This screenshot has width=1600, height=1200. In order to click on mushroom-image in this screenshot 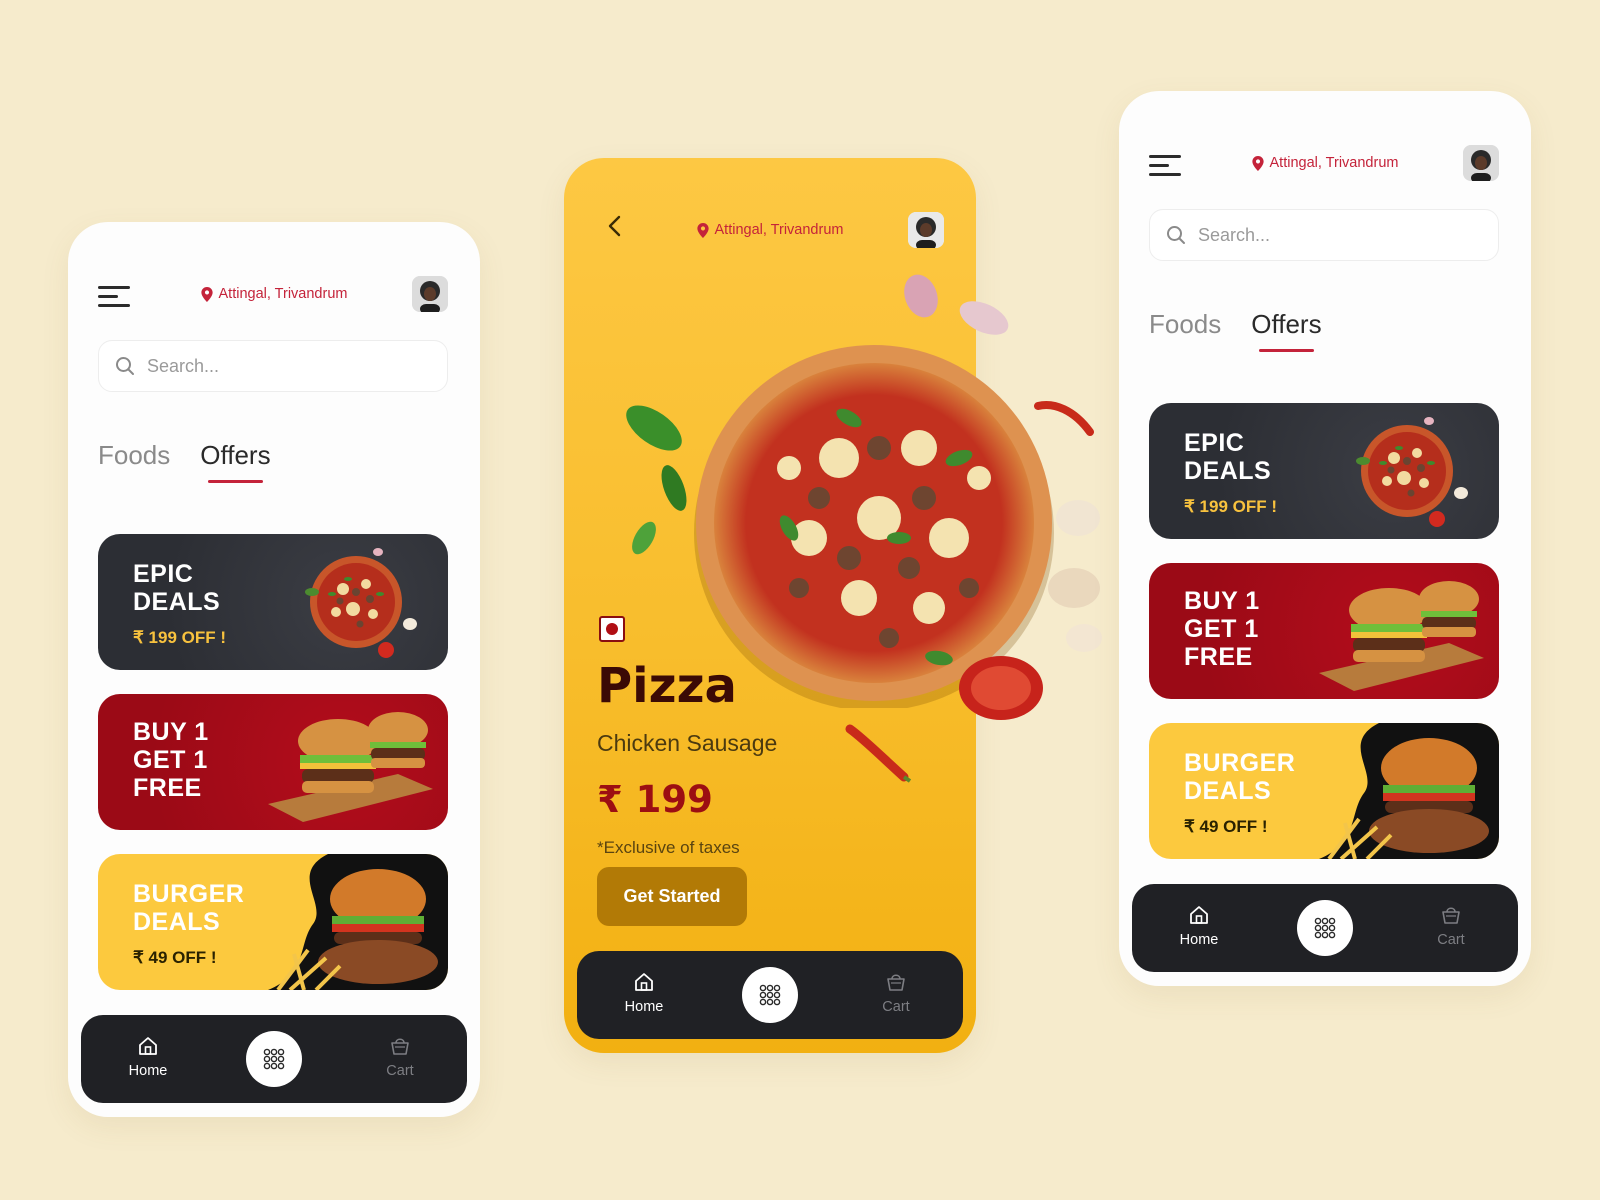, I will do `click(1075, 576)`.